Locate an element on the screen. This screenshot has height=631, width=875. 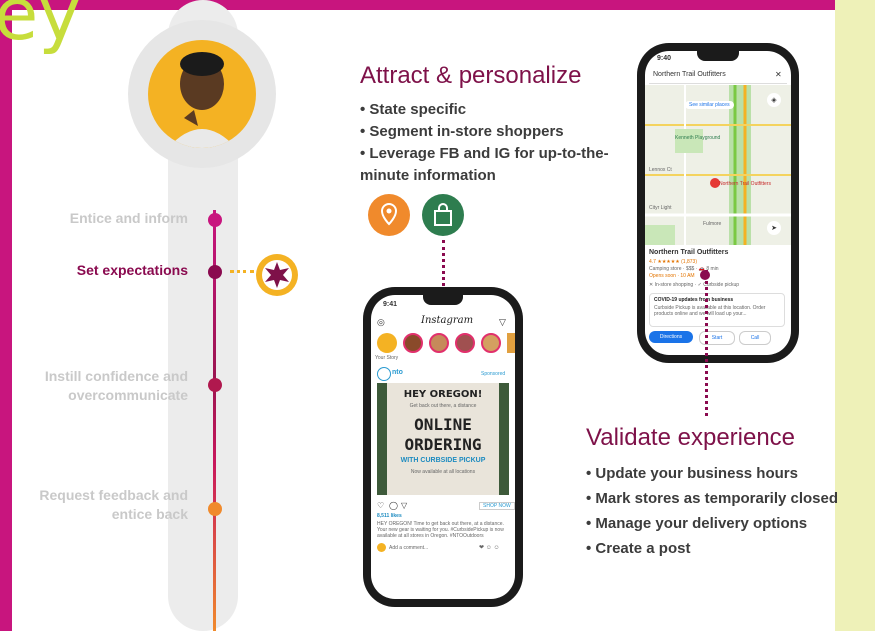
stage-label-feedback: Request feedback and entice back is located at coordinates (113, 504).